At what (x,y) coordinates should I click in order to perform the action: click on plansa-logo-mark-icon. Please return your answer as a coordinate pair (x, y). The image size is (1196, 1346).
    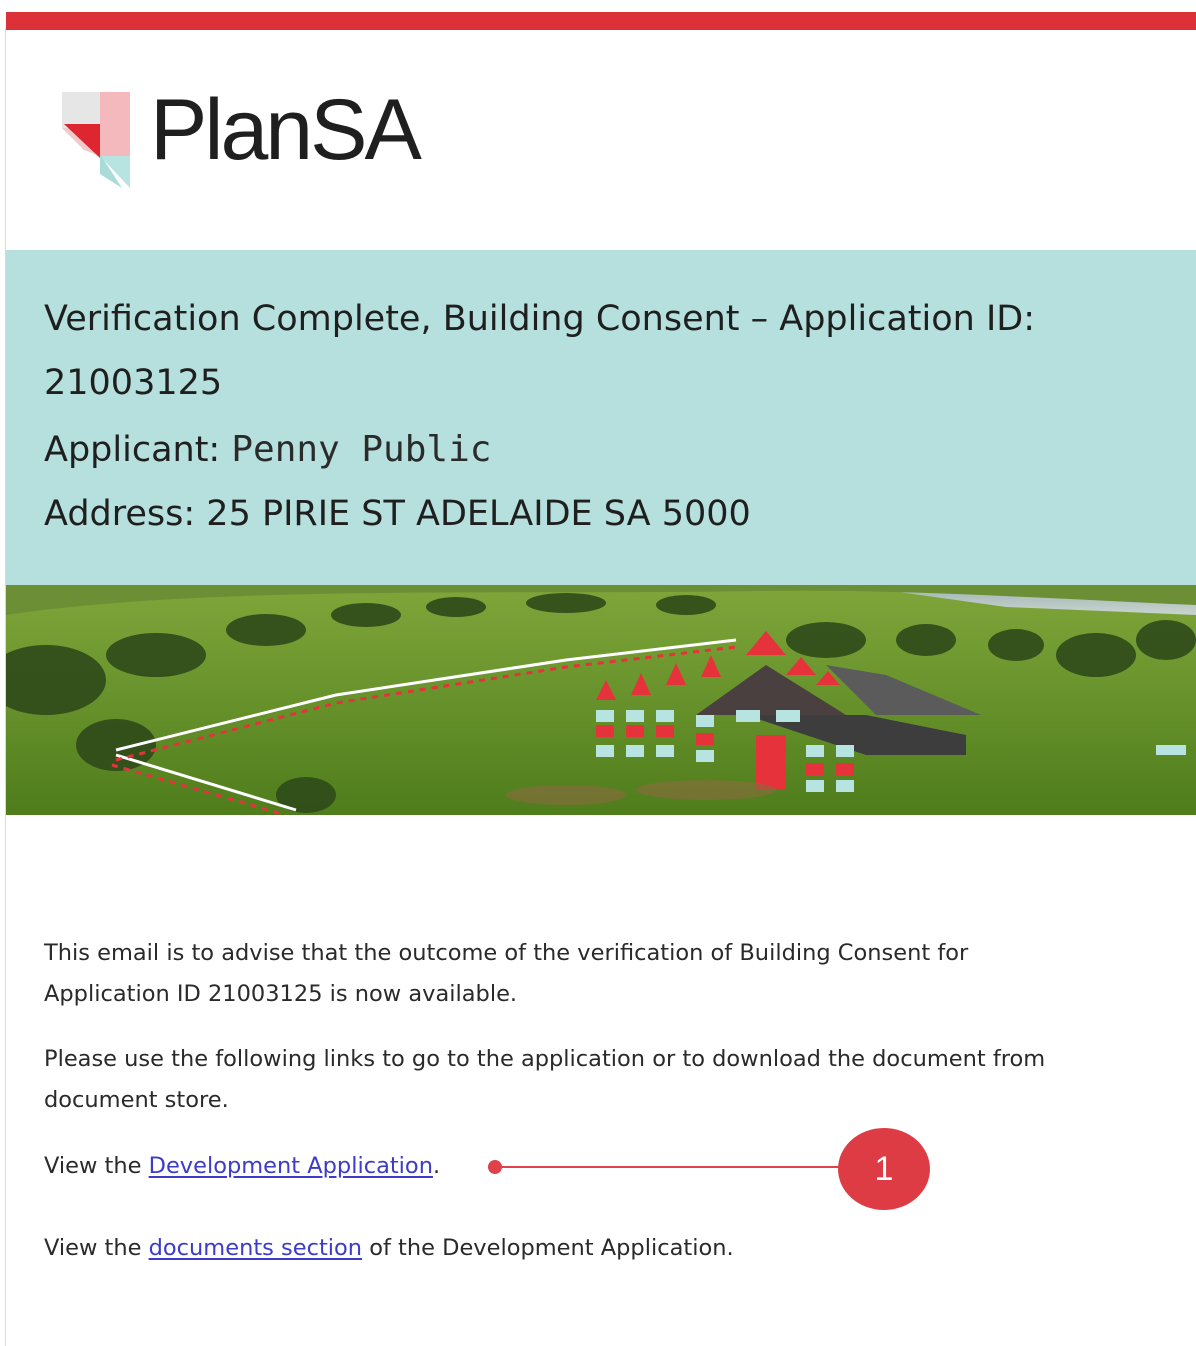
    Looking at the image, I should click on (96, 140).